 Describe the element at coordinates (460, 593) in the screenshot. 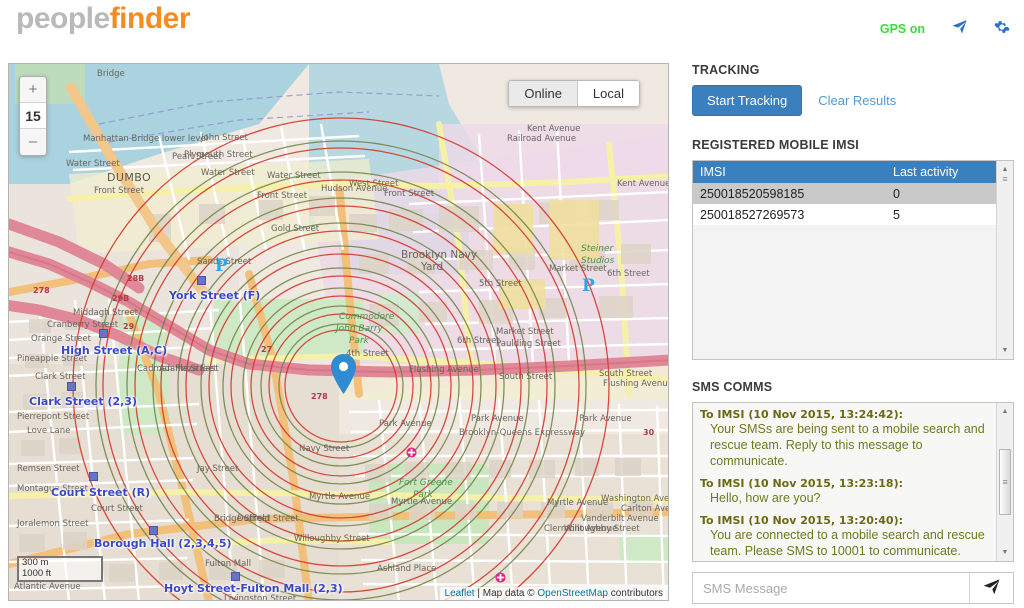

I see `leaflet-link: Leaflet` at that location.